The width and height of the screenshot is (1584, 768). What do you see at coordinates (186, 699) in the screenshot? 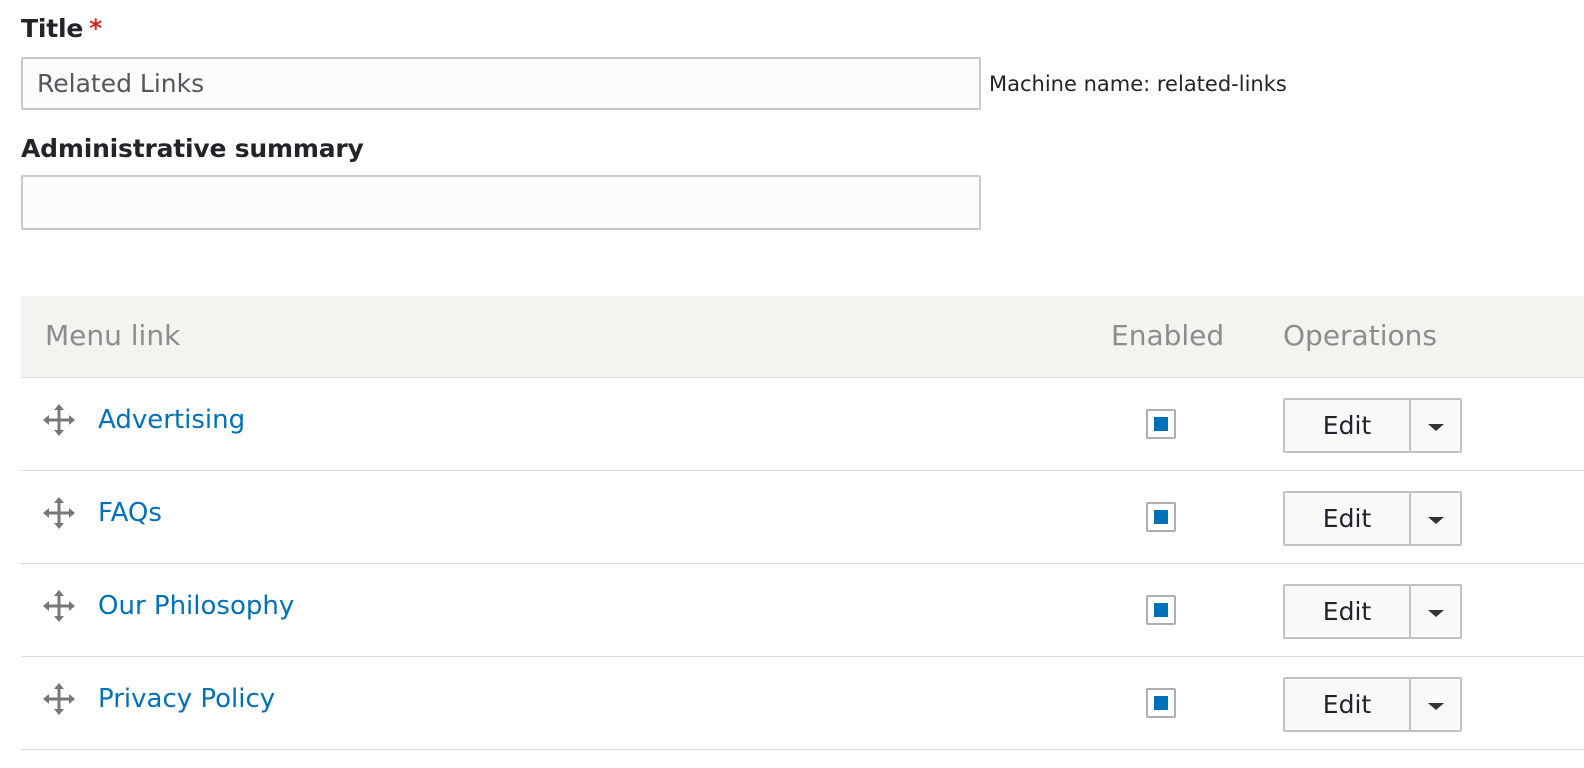
I see `menu-link-privacy-policy: Privacy Policy` at bounding box center [186, 699].